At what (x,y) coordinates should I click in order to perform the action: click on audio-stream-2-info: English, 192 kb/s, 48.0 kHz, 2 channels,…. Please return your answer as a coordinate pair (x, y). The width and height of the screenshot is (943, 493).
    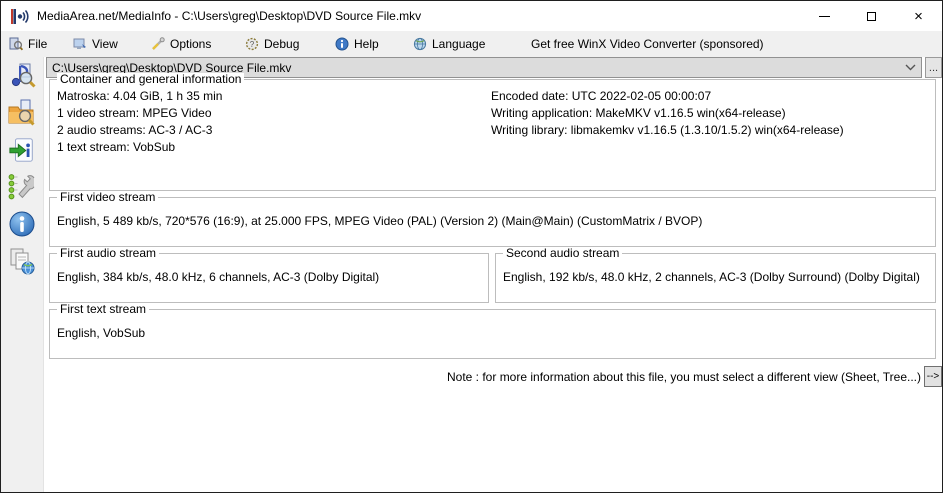
    Looking at the image, I should click on (711, 277).